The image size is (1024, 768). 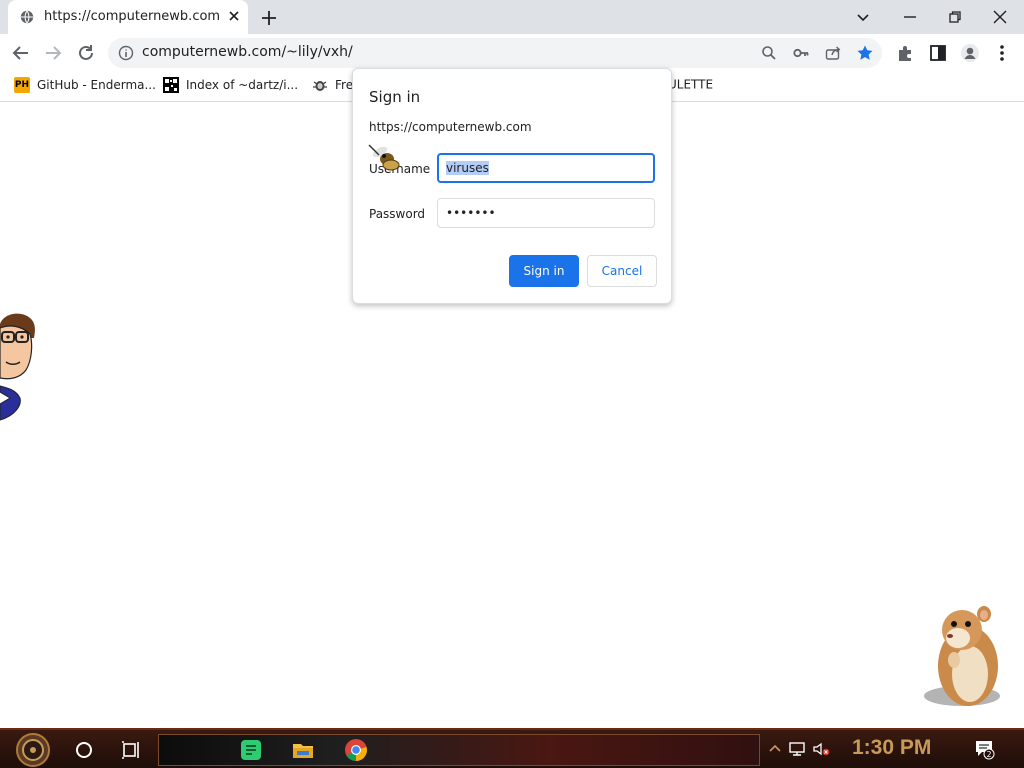 What do you see at coordinates (84, 750) in the screenshot?
I see `search-circle-icon` at bounding box center [84, 750].